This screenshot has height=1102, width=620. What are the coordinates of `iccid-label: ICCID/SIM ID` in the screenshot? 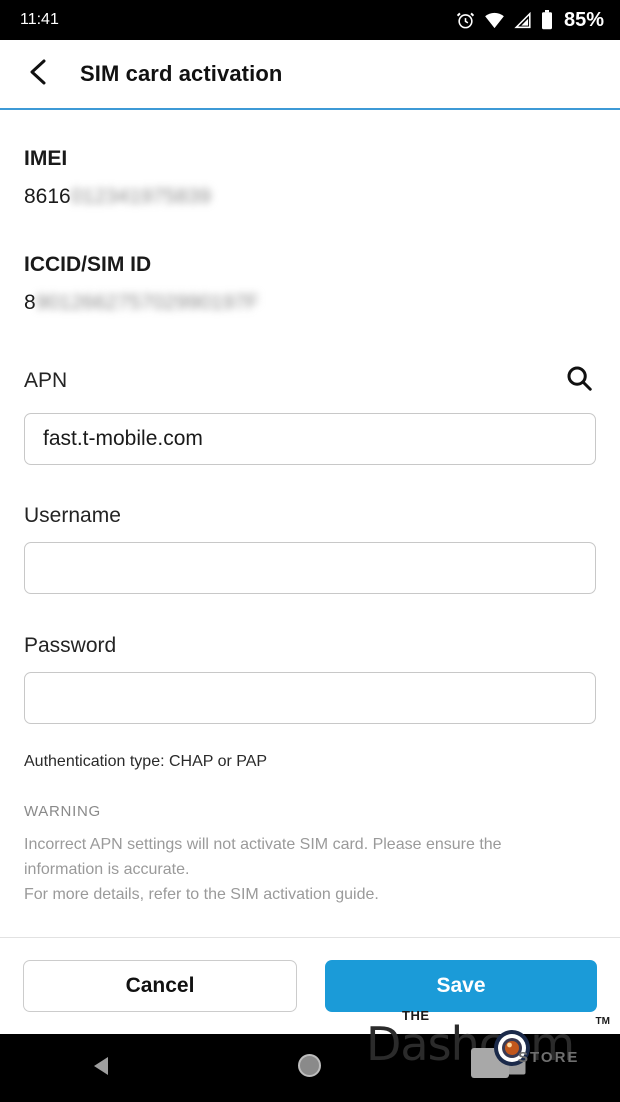 It's located at (88, 264).